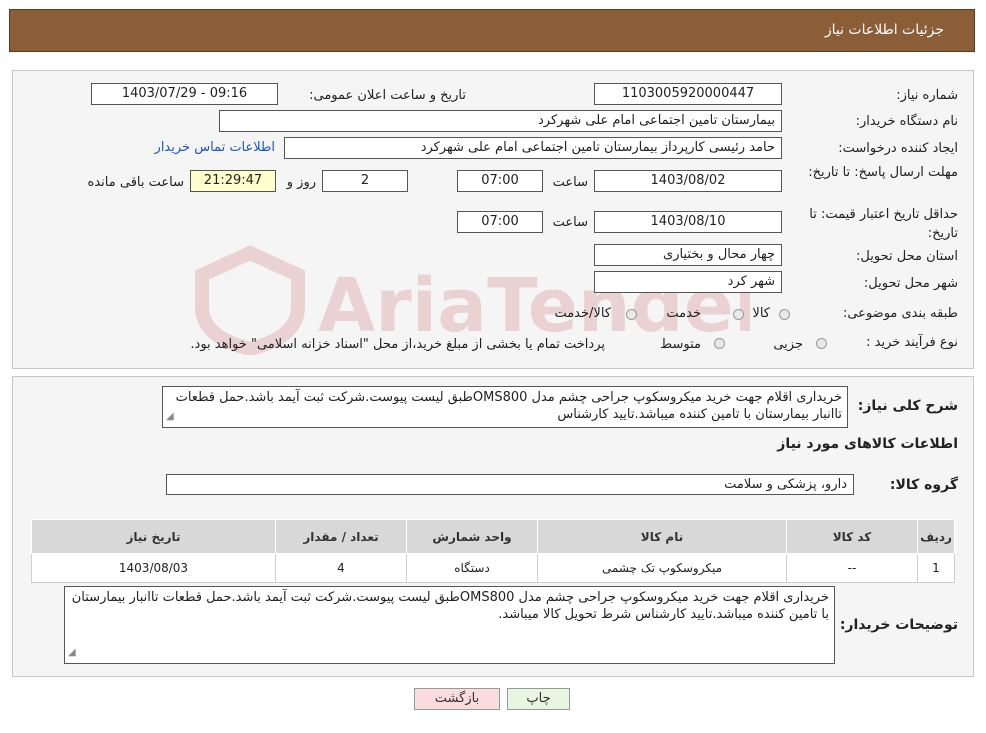 This screenshot has height=733, width=986. What do you see at coordinates (821, 343) in the screenshot?
I see `process-minor-radio` at bounding box center [821, 343].